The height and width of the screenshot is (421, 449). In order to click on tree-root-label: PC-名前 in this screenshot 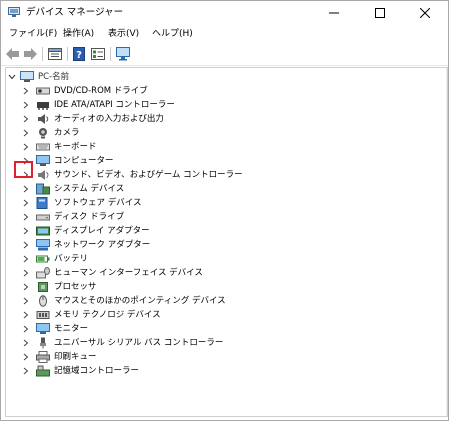, I will do `click(54, 77)`.